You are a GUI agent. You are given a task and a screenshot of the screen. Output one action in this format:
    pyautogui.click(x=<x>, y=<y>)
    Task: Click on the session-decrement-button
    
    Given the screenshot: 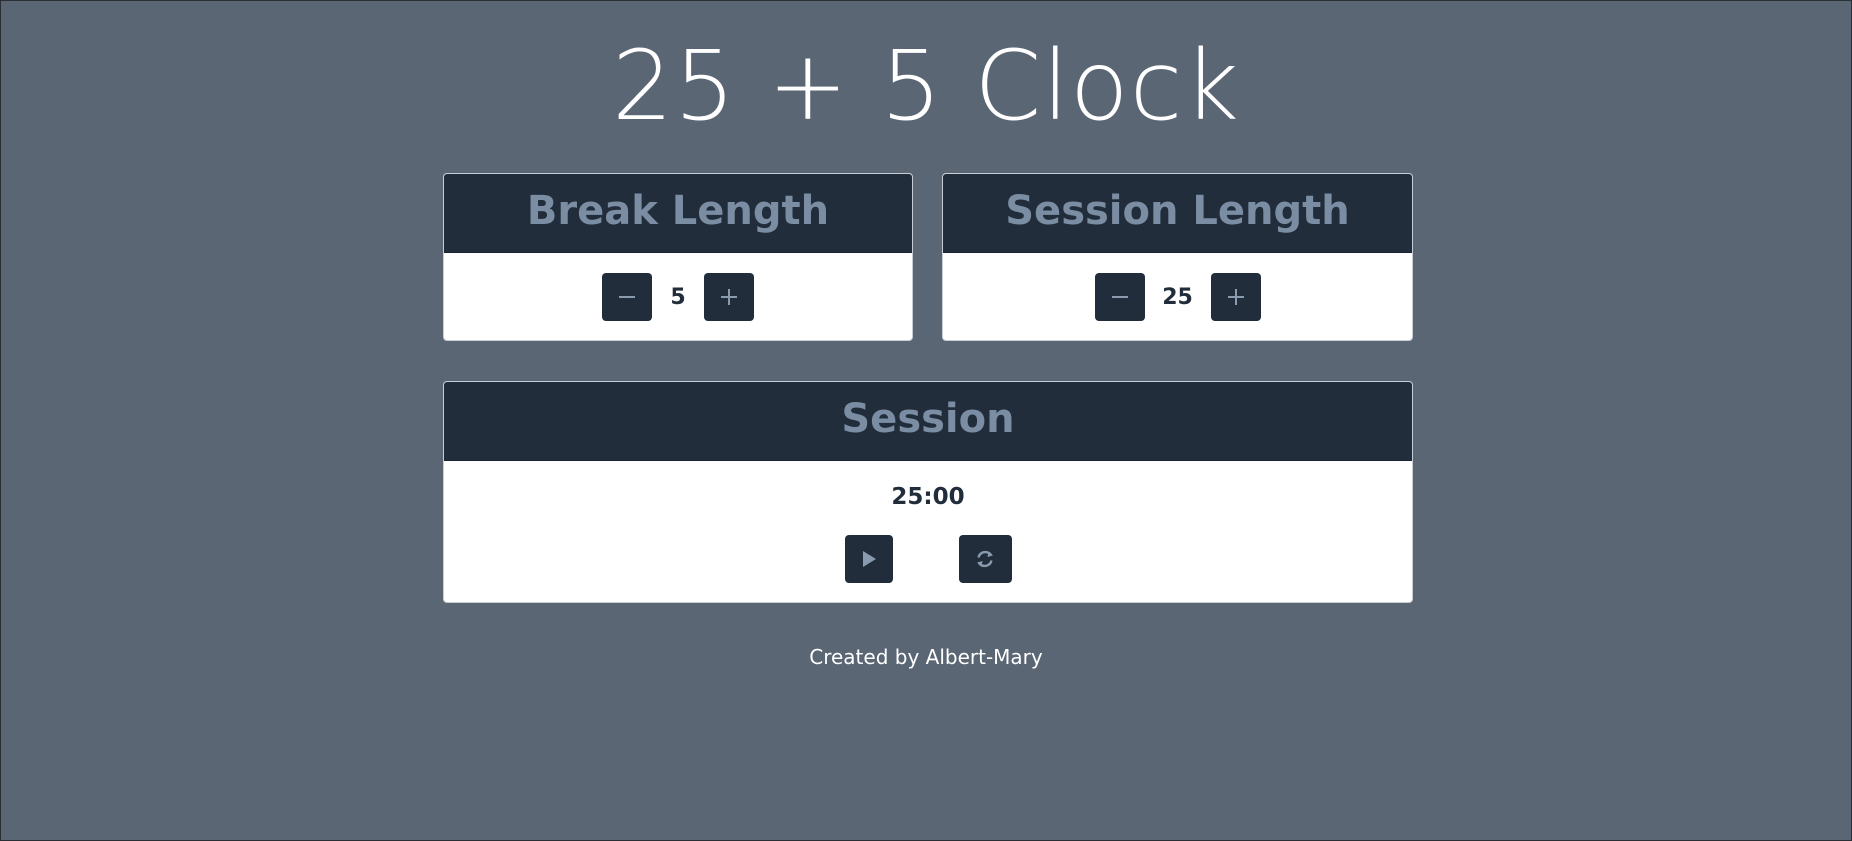 What is the action you would take?
    pyautogui.click(x=1119, y=297)
    